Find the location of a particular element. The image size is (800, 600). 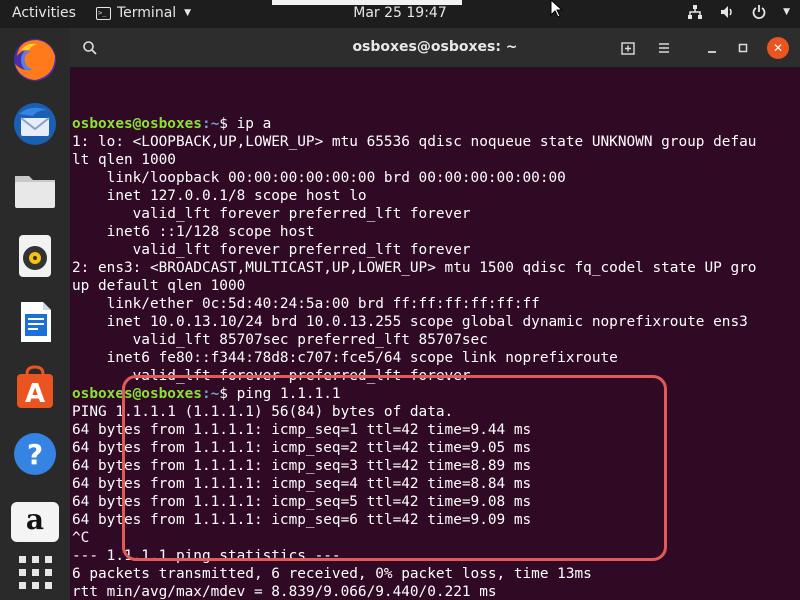

status-area: ▼ is located at coordinates (738, 12).